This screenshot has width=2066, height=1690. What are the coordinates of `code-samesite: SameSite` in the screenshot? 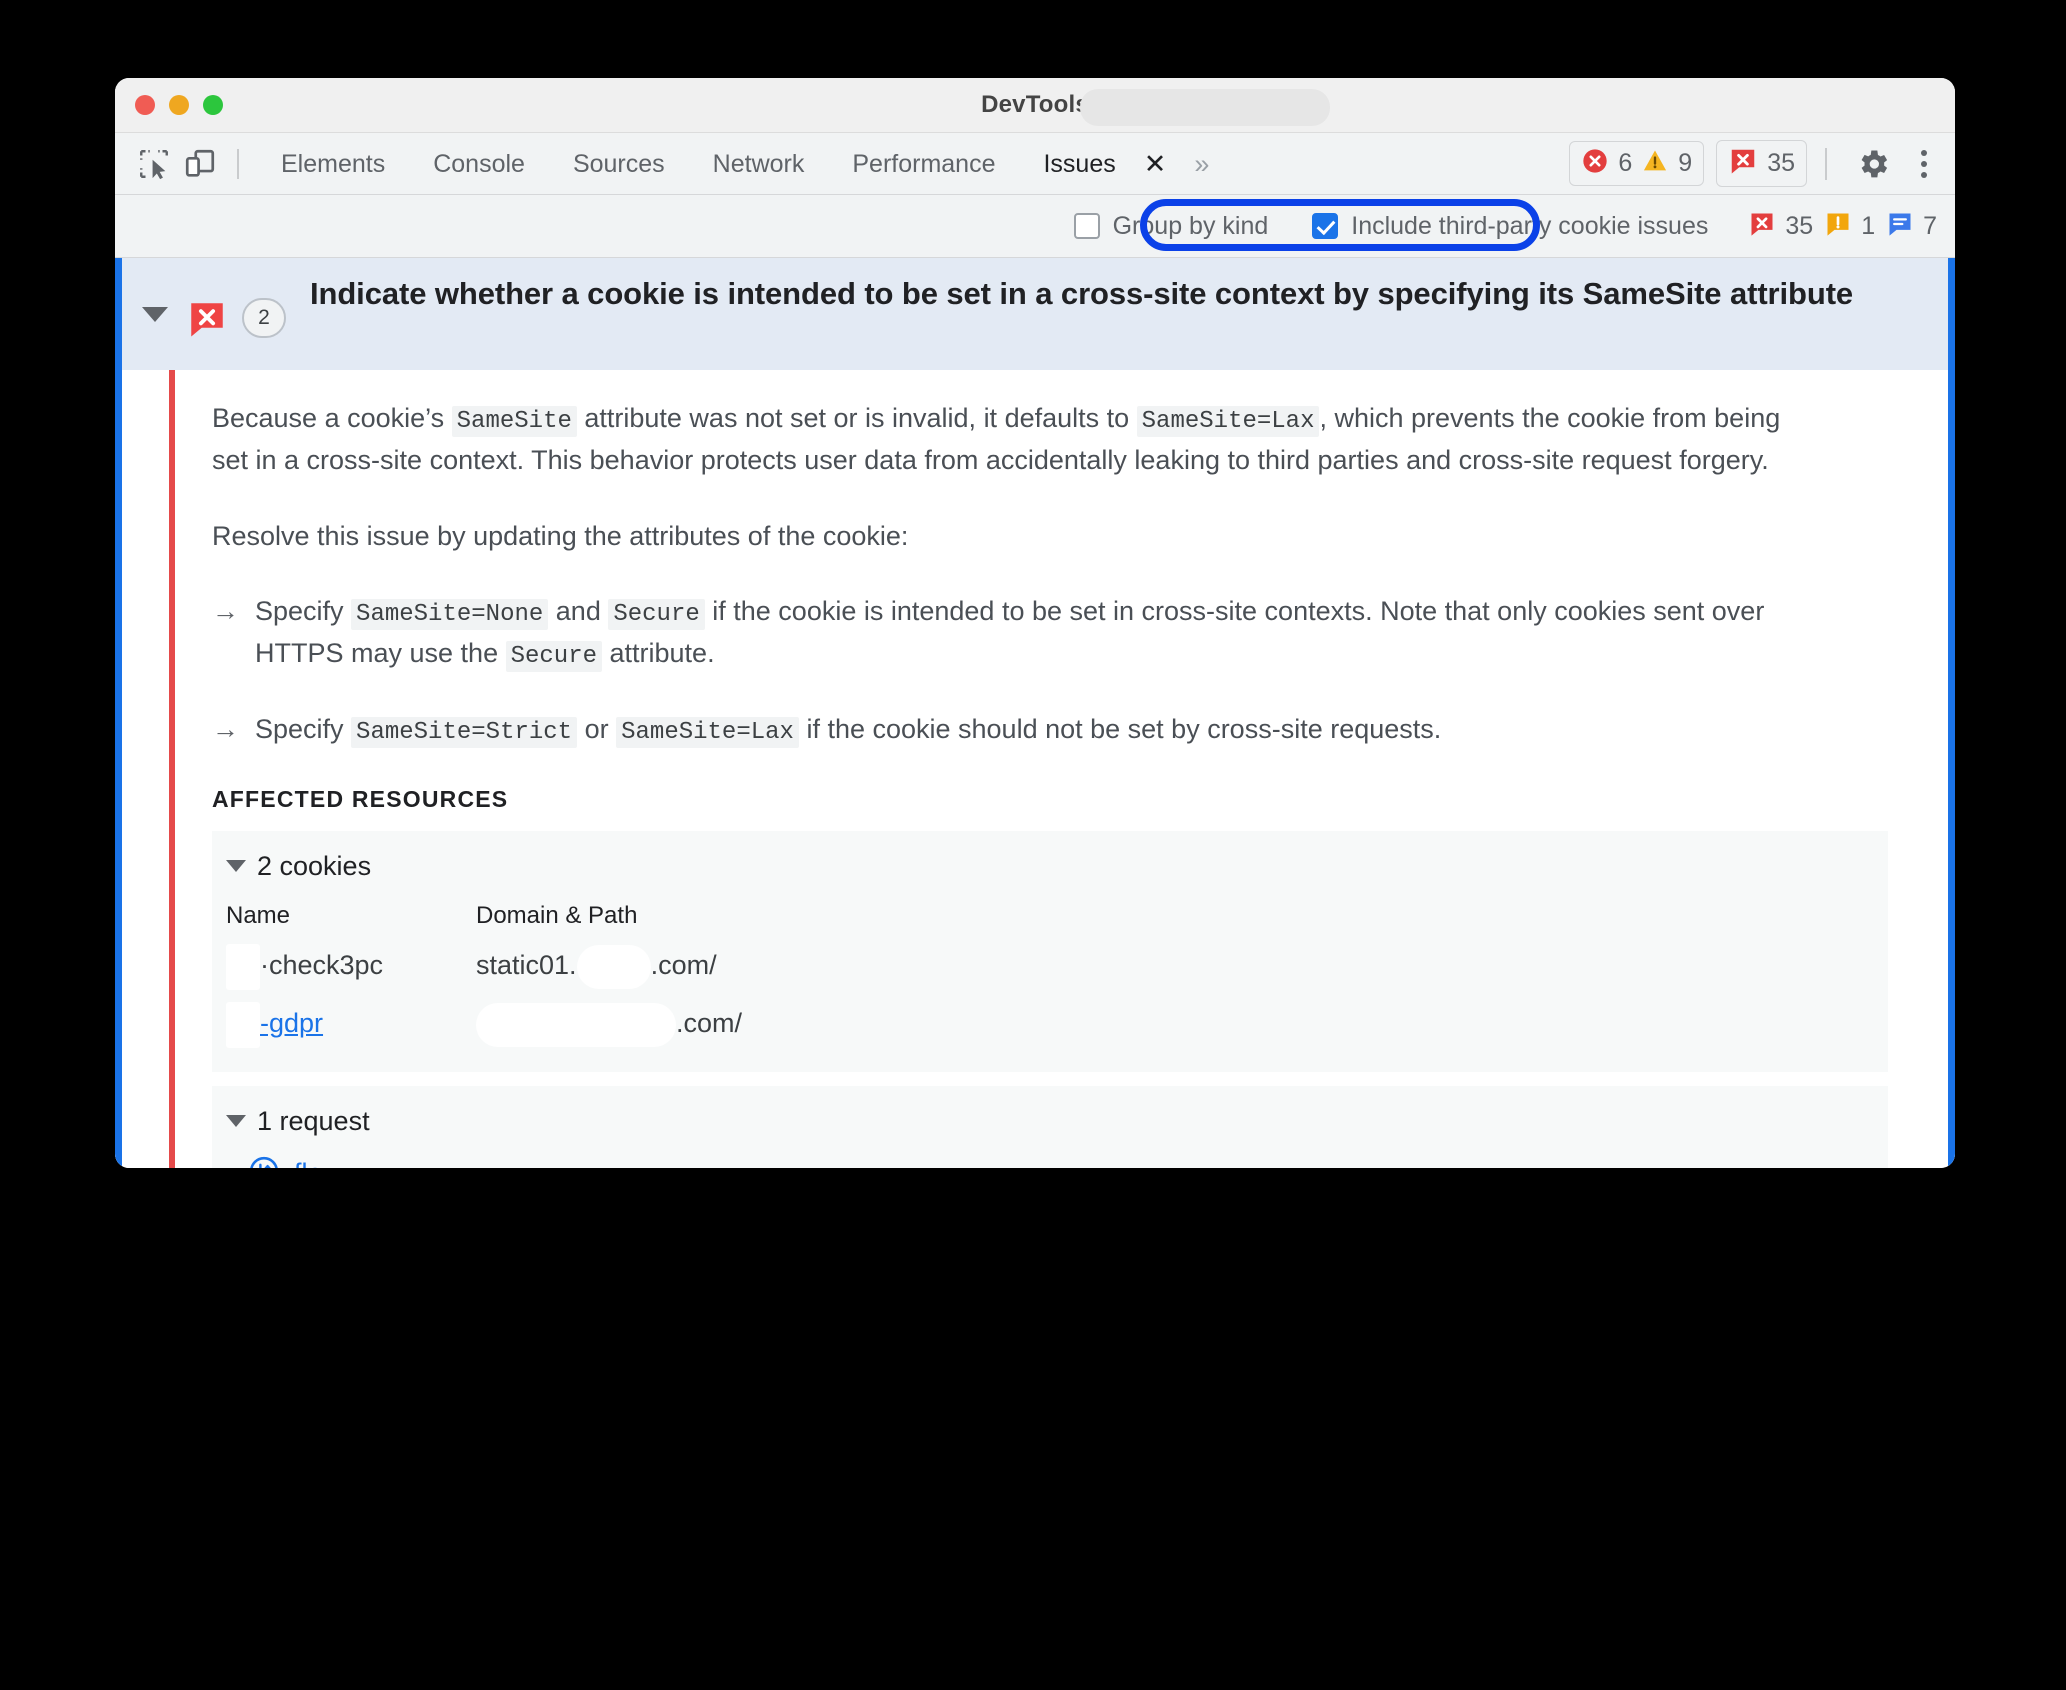 It's located at (514, 421).